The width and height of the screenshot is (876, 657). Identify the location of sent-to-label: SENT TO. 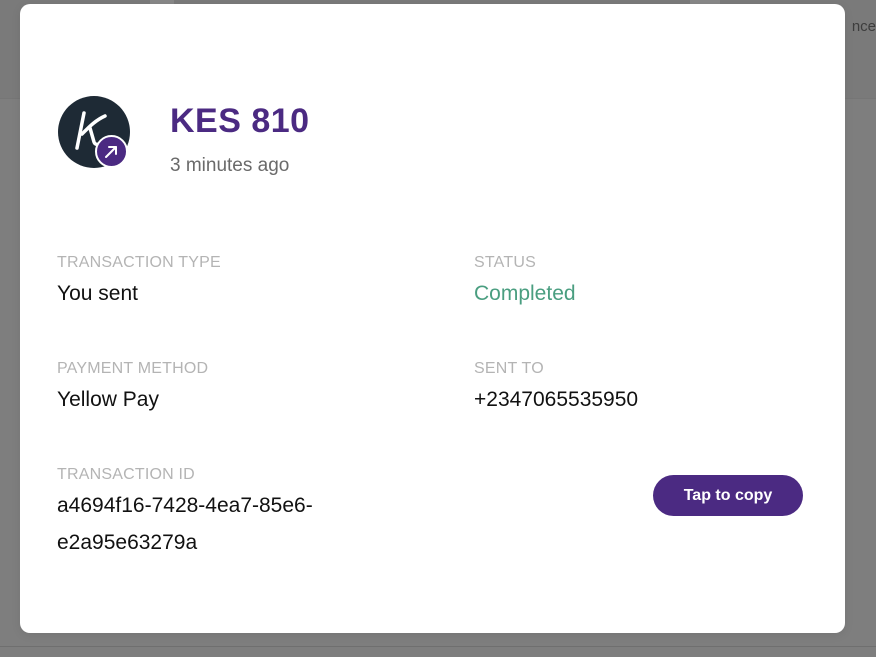
(509, 368).